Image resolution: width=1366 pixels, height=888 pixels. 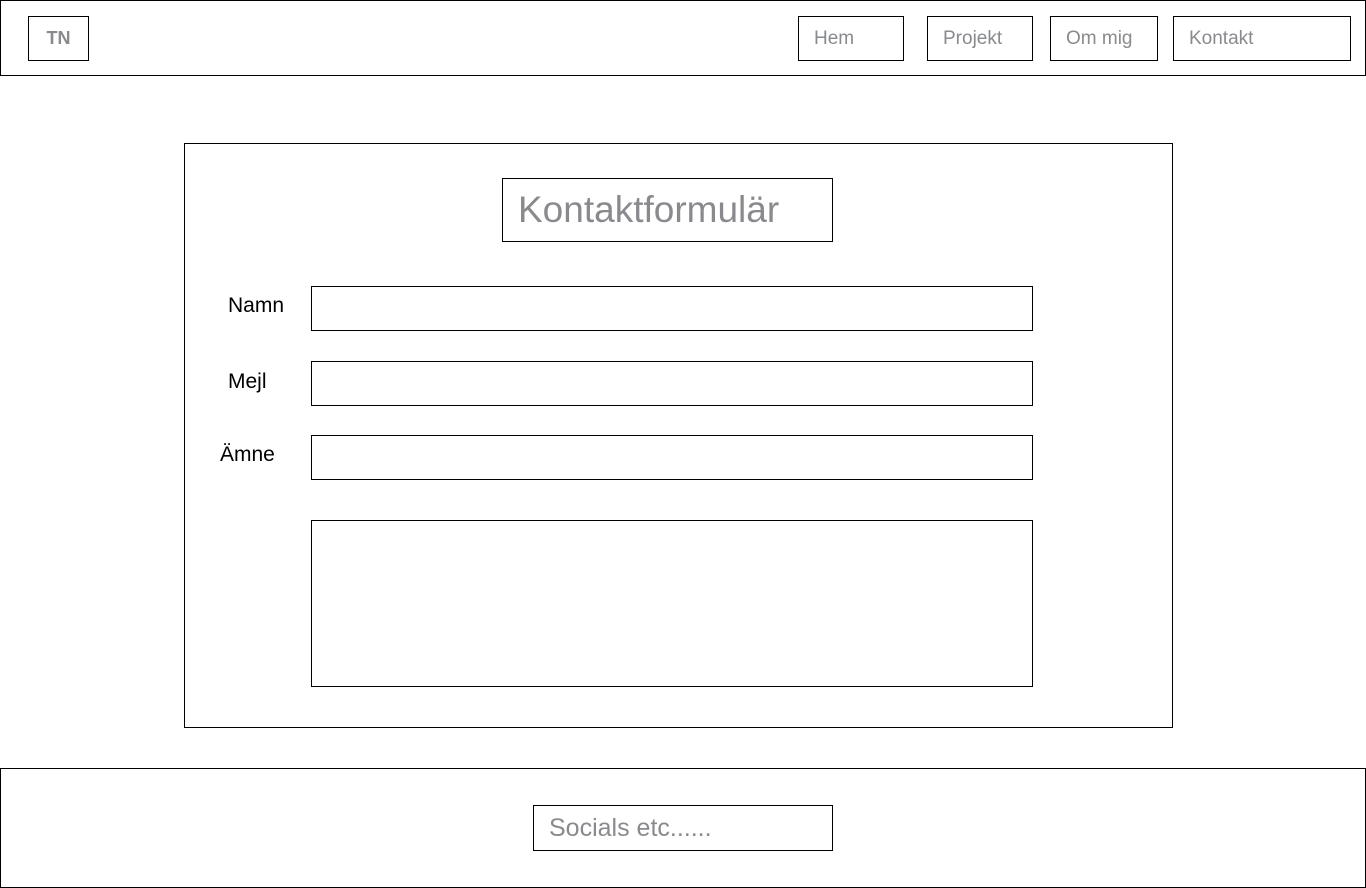 What do you see at coordinates (58, 38) in the screenshot?
I see `logo: TN` at bounding box center [58, 38].